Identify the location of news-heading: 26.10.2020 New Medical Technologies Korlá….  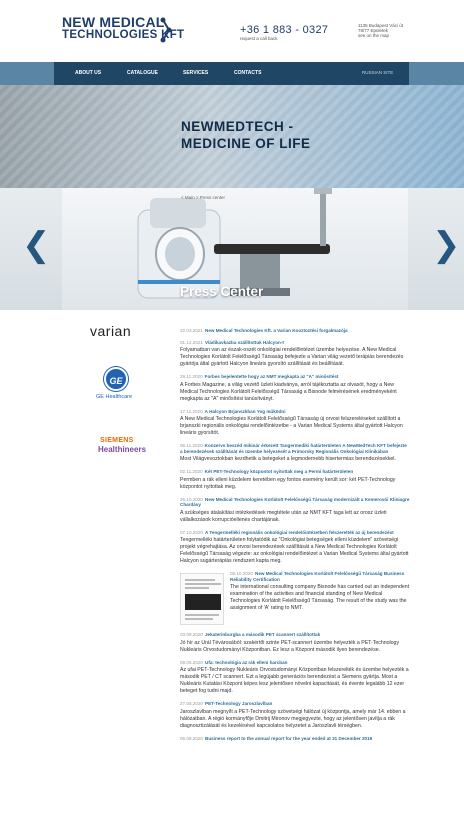
(295, 502).